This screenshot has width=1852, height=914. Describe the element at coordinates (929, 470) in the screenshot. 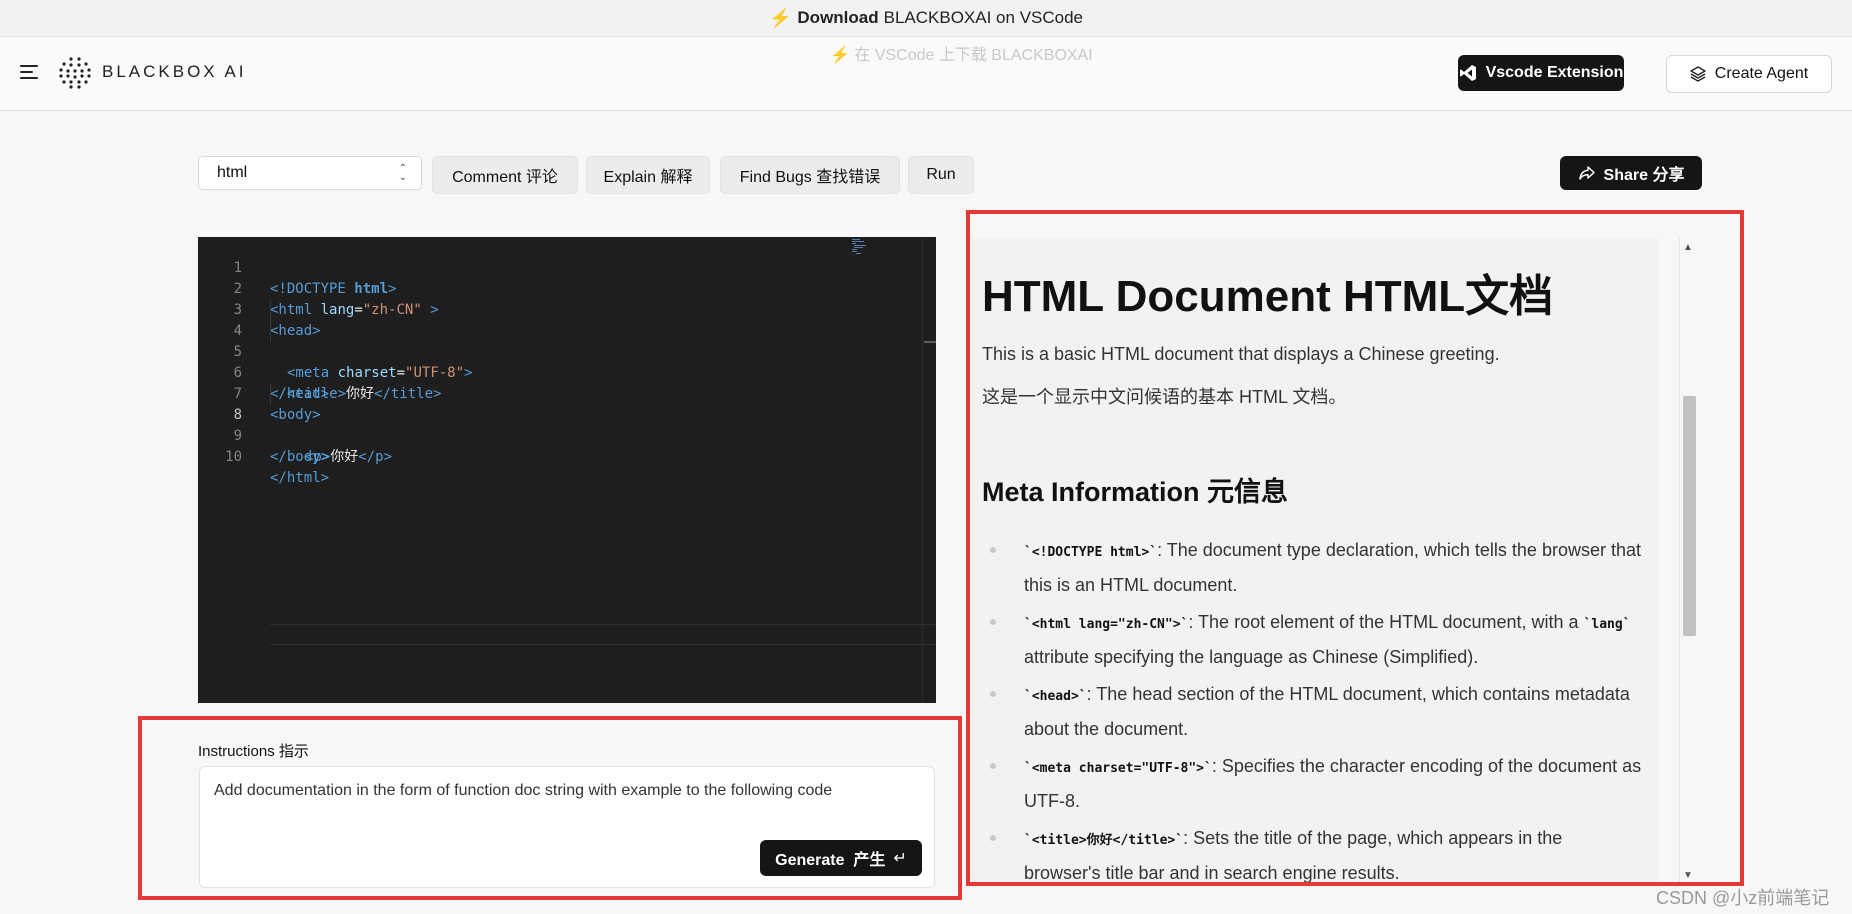

I see `editor-scrollbar` at that location.